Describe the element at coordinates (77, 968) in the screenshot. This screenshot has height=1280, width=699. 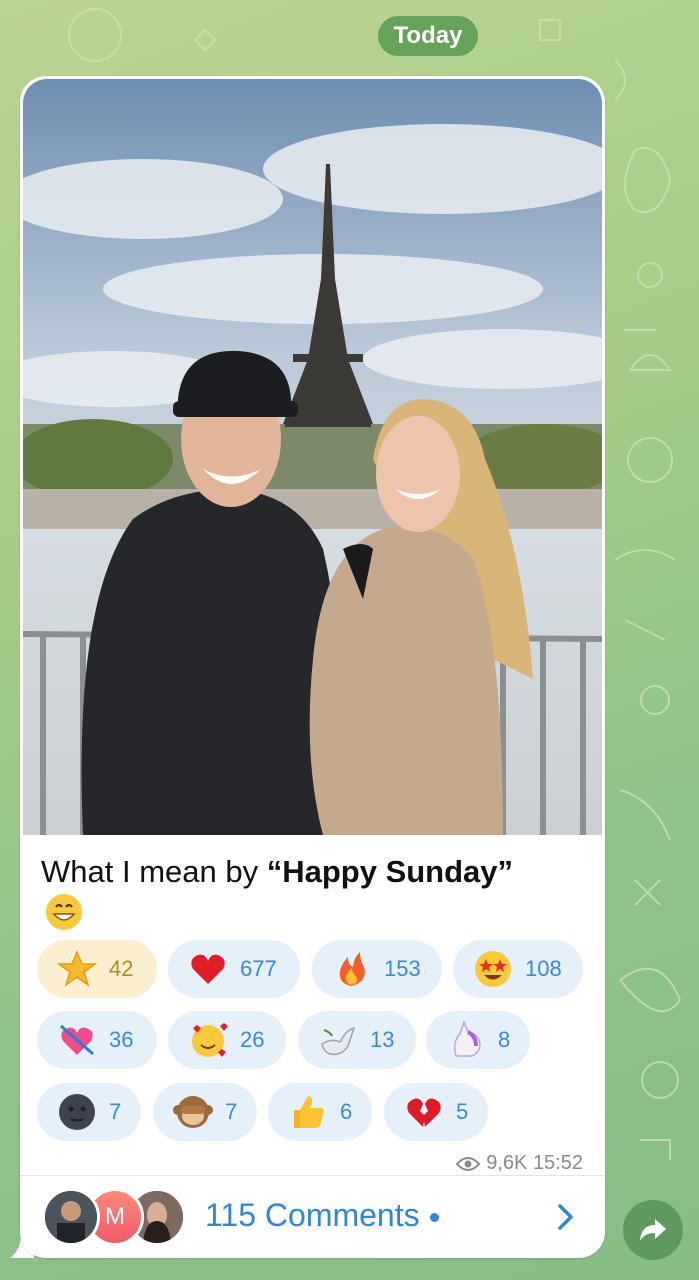
I see `star-icon` at that location.